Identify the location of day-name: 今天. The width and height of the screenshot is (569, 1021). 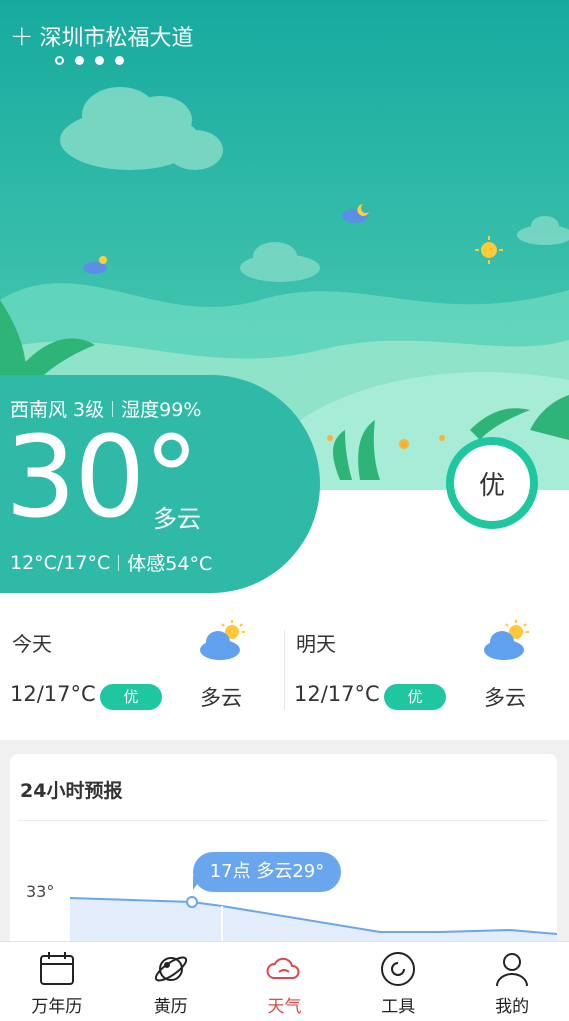
(32, 644).